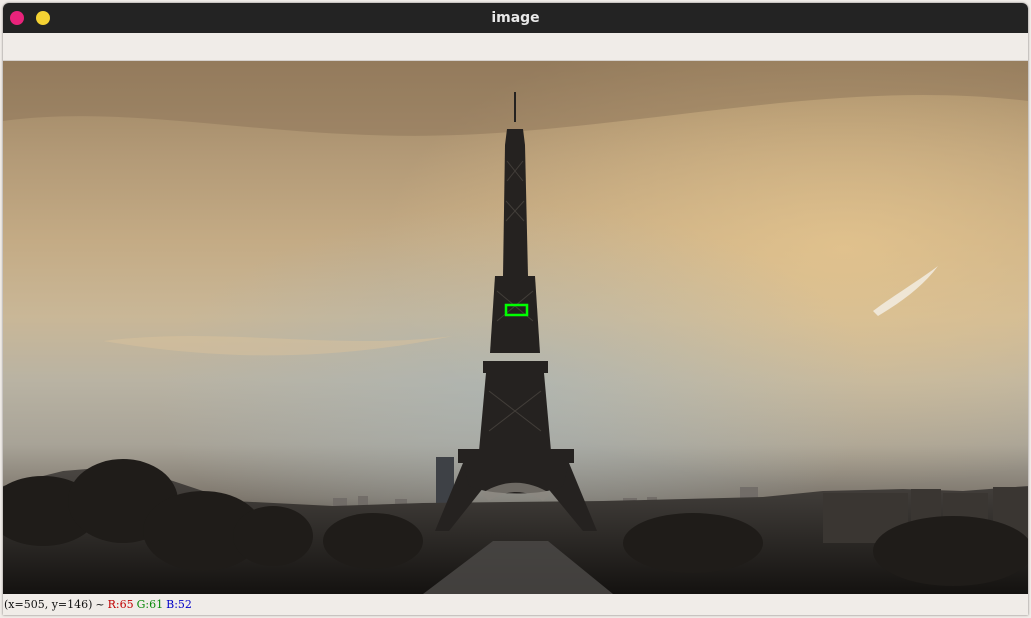 This screenshot has width=1031, height=618. Describe the element at coordinates (179, 604) in the screenshot. I see `pixel-blue-value: B:52` at that location.